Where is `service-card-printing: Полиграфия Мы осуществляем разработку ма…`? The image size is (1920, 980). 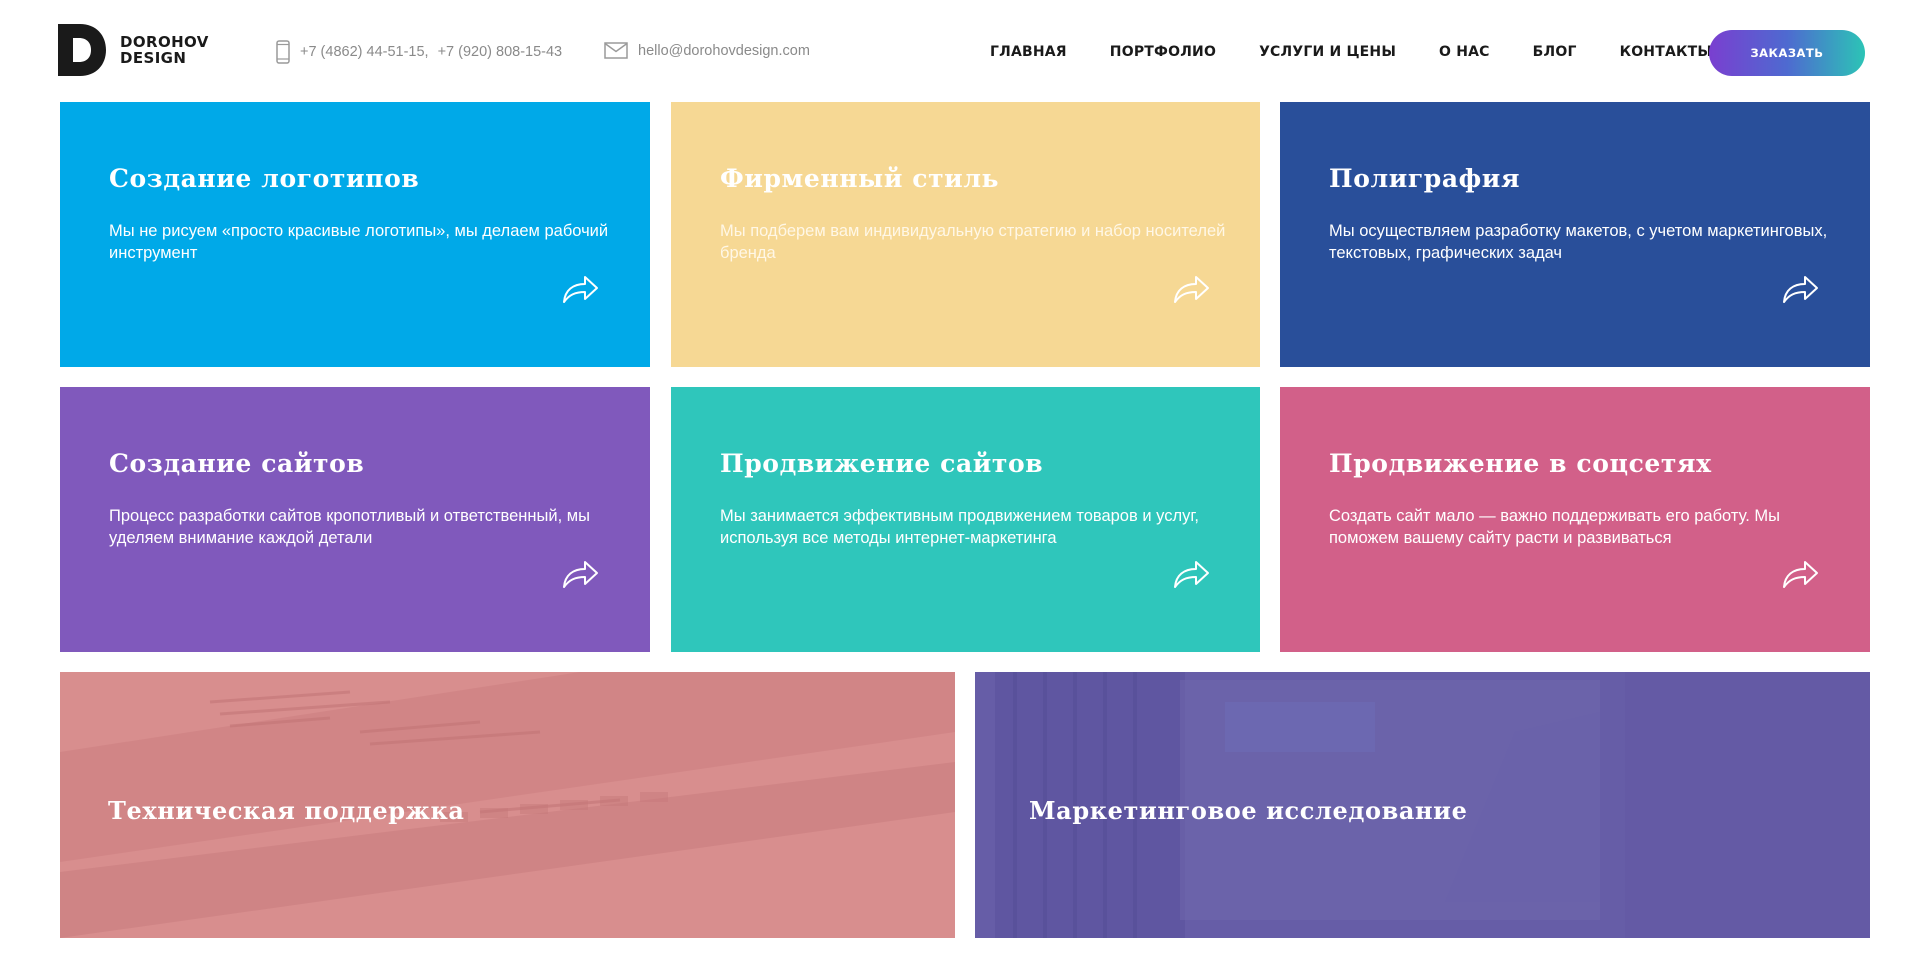
service-card-printing: Полиграфия Мы осуществляем разработку ма… is located at coordinates (1575, 234).